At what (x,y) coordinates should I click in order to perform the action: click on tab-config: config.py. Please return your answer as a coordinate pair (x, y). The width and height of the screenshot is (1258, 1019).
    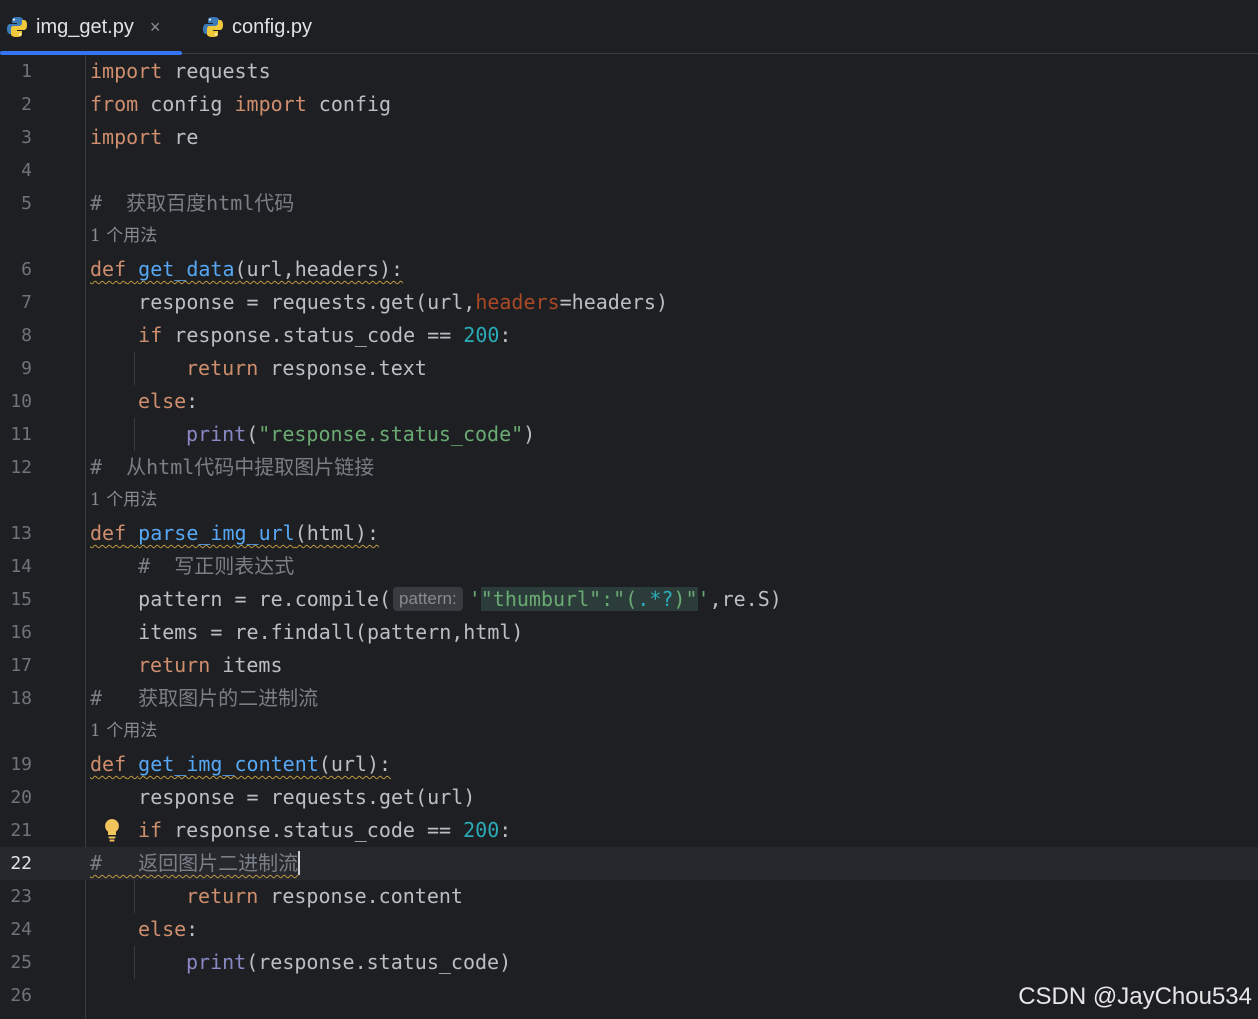
    Looking at the image, I should click on (255, 27).